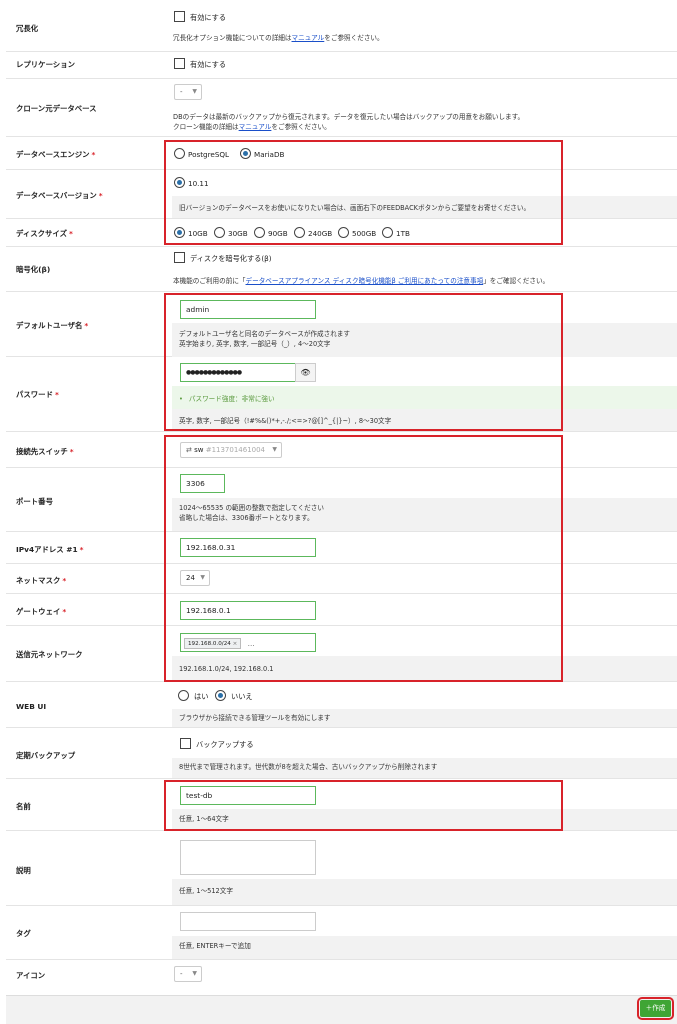 The height and width of the screenshot is (1024, 677). Describe the element at coordinates (341, 548) in the screenshot. I see `ipv4-row: IPv4アドレス #1 * 192.168.0.31` at that location.